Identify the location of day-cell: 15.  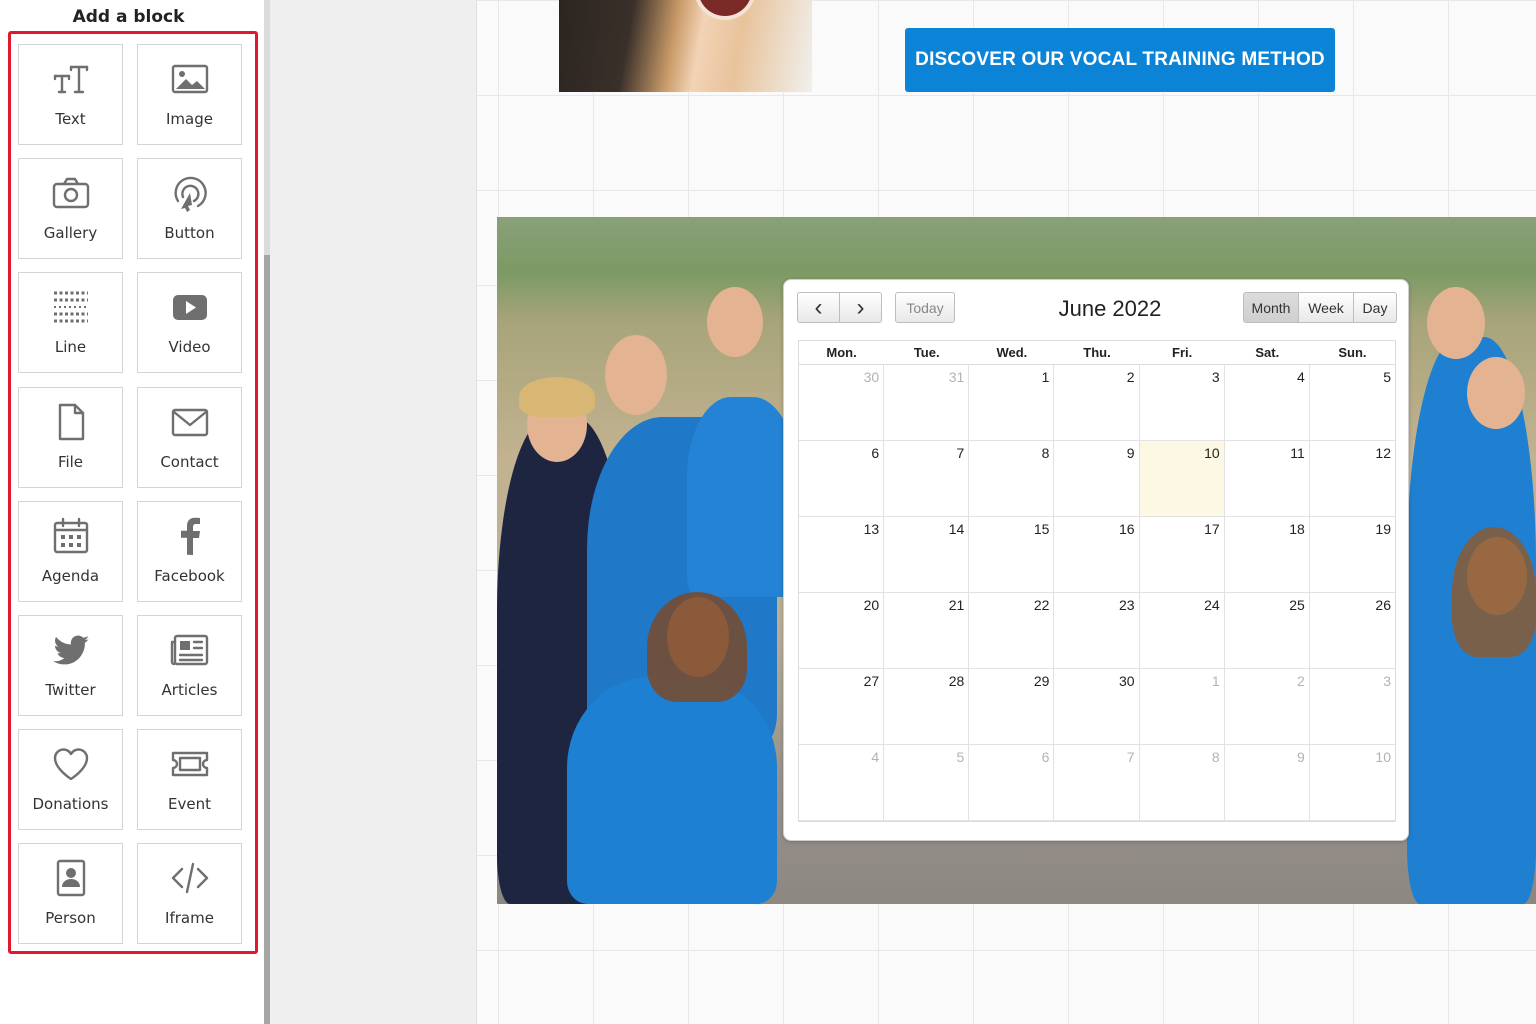
(1012, 555).